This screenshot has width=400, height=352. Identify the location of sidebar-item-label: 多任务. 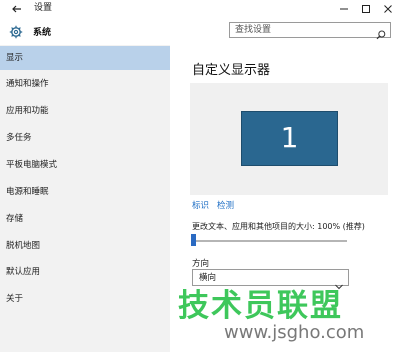
(19, 138).